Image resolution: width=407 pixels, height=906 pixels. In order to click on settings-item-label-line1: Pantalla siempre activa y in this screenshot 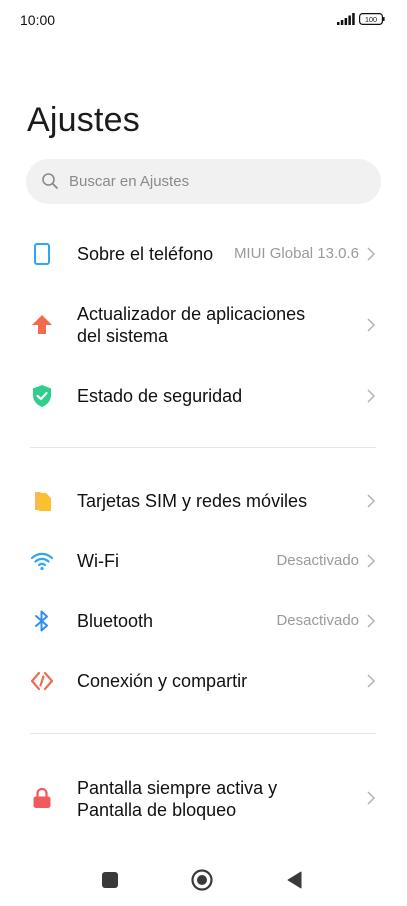, I will do `click(177, 788)`.